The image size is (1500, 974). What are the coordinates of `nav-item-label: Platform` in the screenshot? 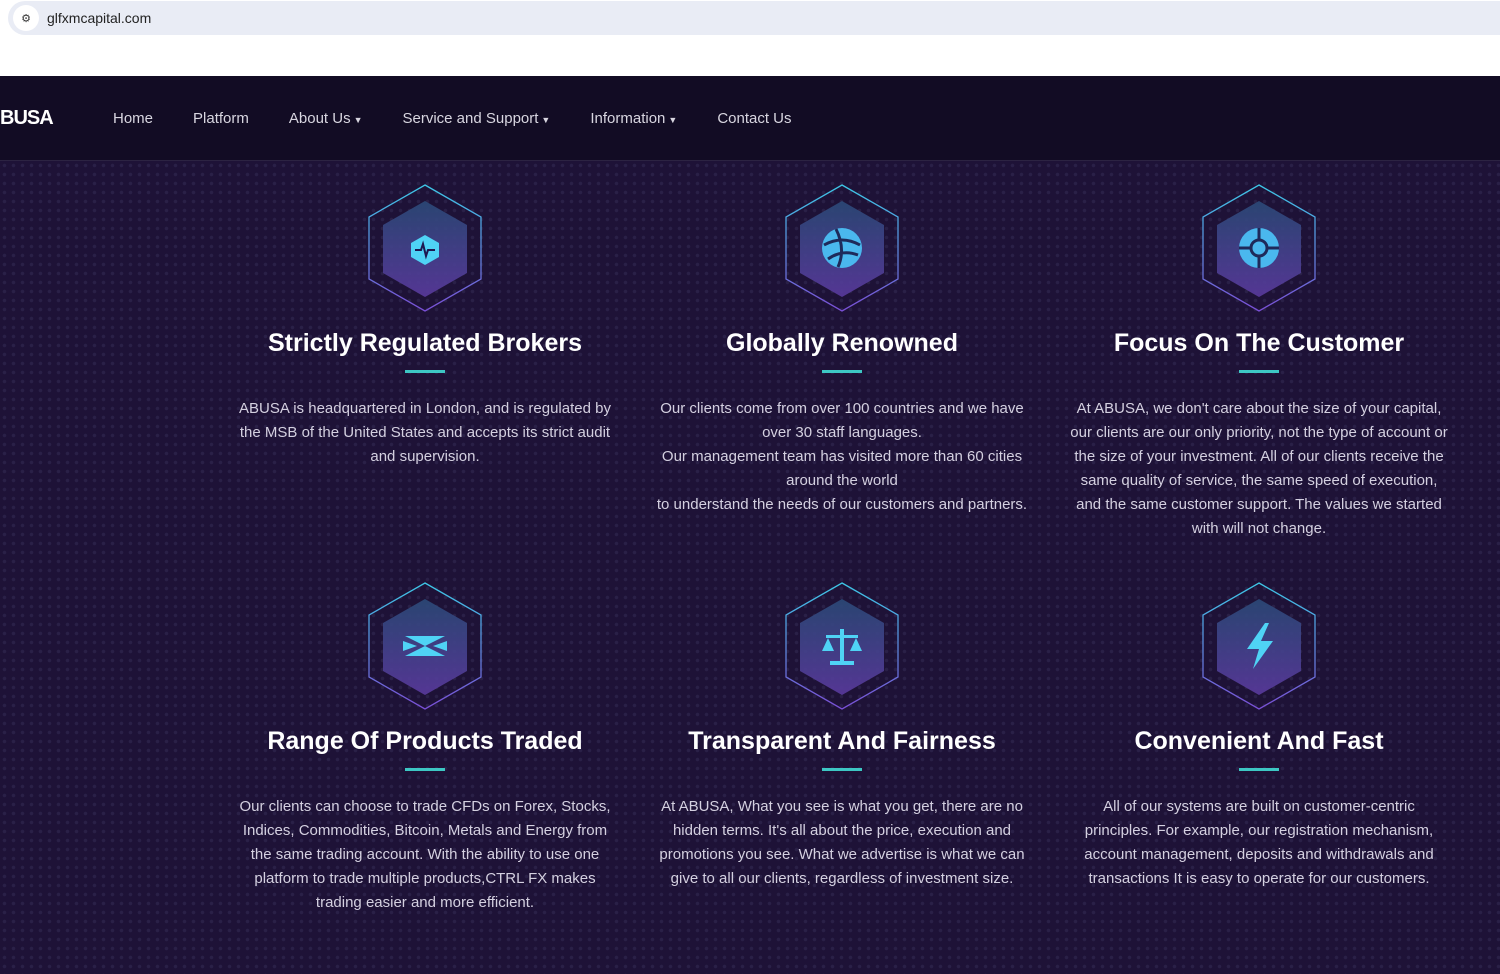 It's located at (221, 118).